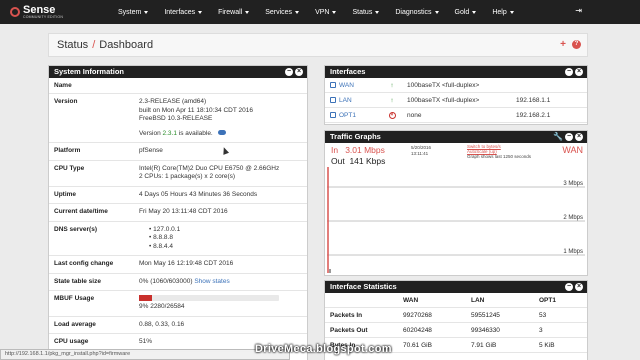  What do you see at coordinates (223, 85) in the screenshot?
I see `info-value` at bounding box center [223, 85].